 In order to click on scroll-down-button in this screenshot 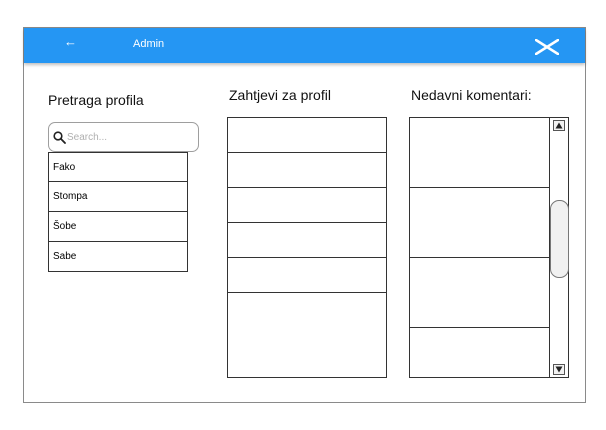, I will do `click(559, 369)`.